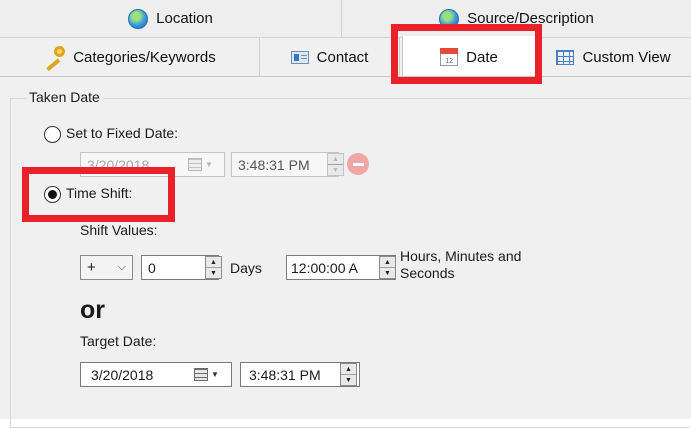 This screenshot has width=691, height=428. What do you see at coordinates (118, 341) in the screenshot?
I see `target-date-label: Target Date:` at bounding box center [118, 341].